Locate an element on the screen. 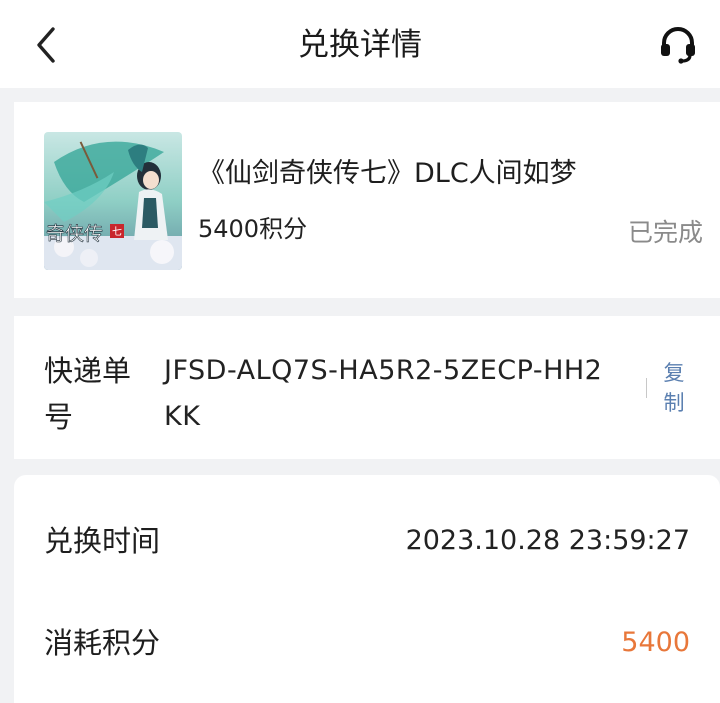 The width and height of the screenshot is (720, 703). exchange-time-label: 兑换时间 is located at coordinates (102, 541).